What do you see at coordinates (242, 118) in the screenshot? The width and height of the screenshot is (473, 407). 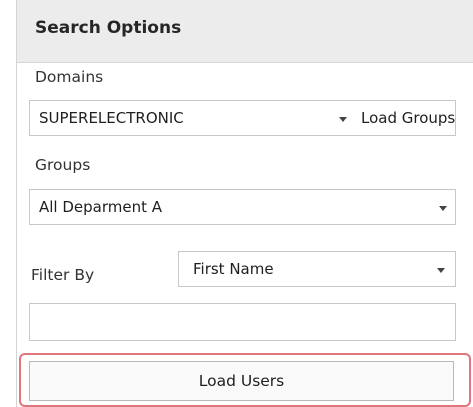 I see `domains-combo: SUPERELECTRONIC Load Groups` at bounding box center [242, 118].